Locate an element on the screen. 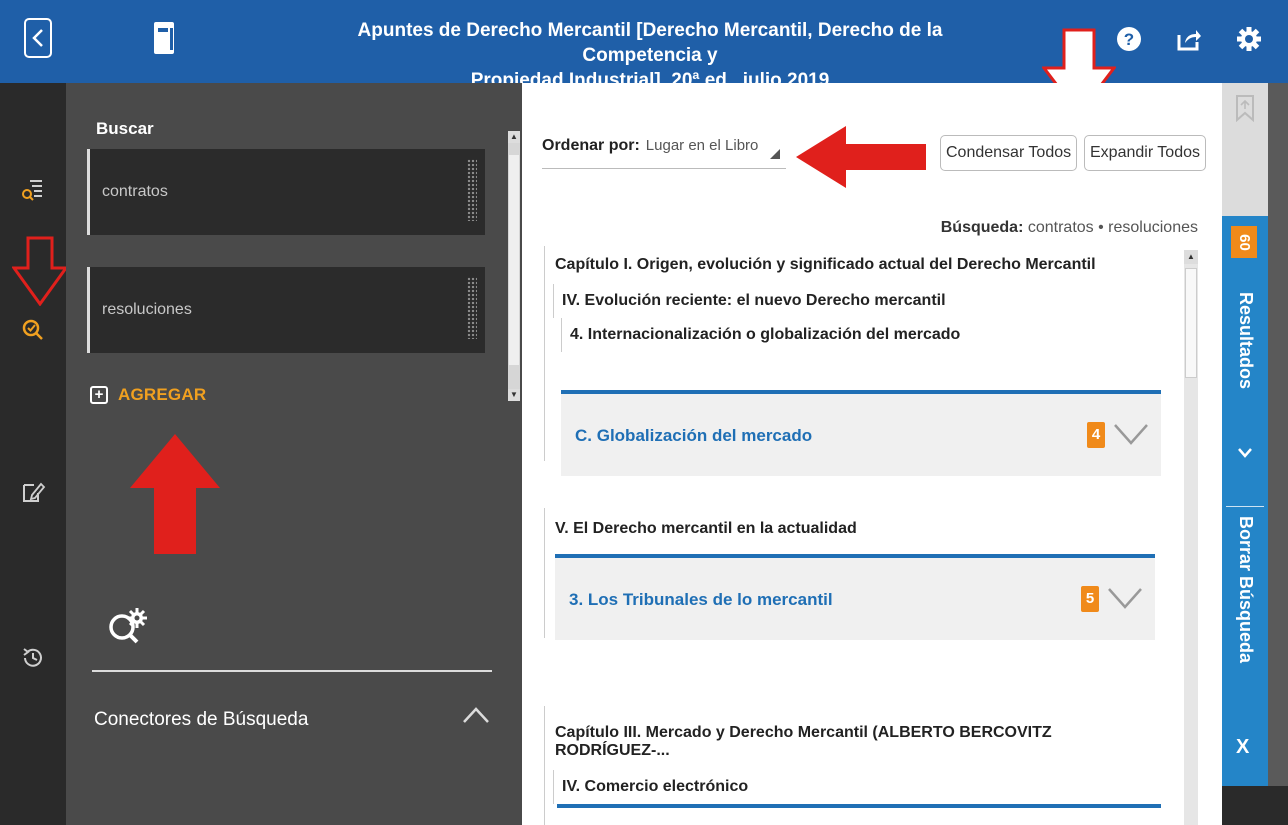  search-label: Buscar is located at coordinates (125, 128).